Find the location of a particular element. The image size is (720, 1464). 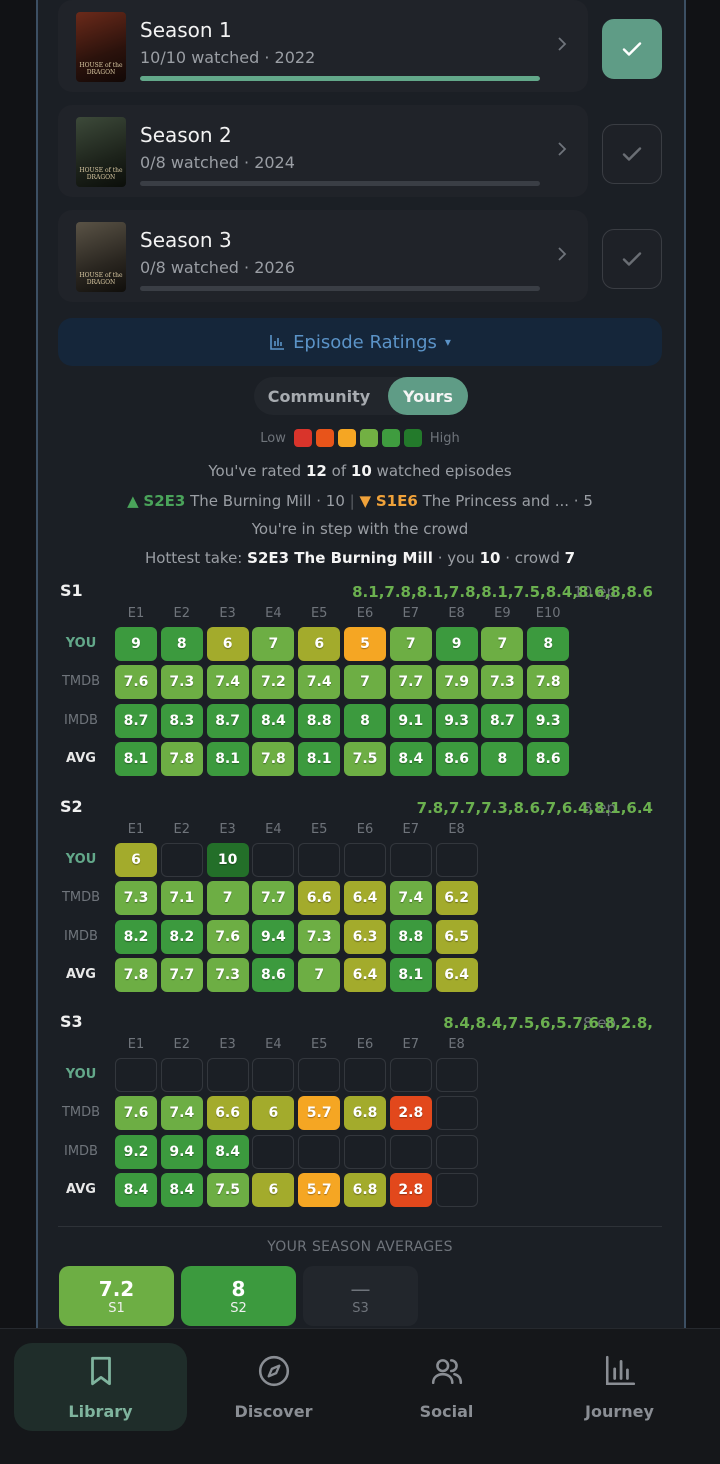

season-averages-title: YOUR SEASON AVERAGES is located at coordinates (360, 1247).